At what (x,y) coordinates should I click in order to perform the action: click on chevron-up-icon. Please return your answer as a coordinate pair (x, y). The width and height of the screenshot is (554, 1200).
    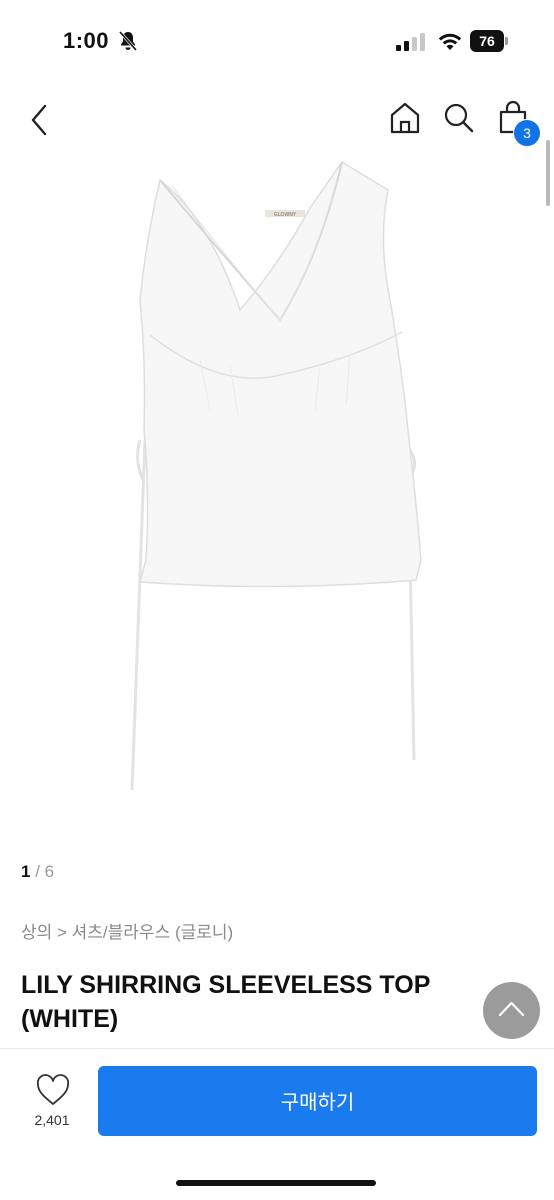
    Looking at the image, I should click on (511, 1009).